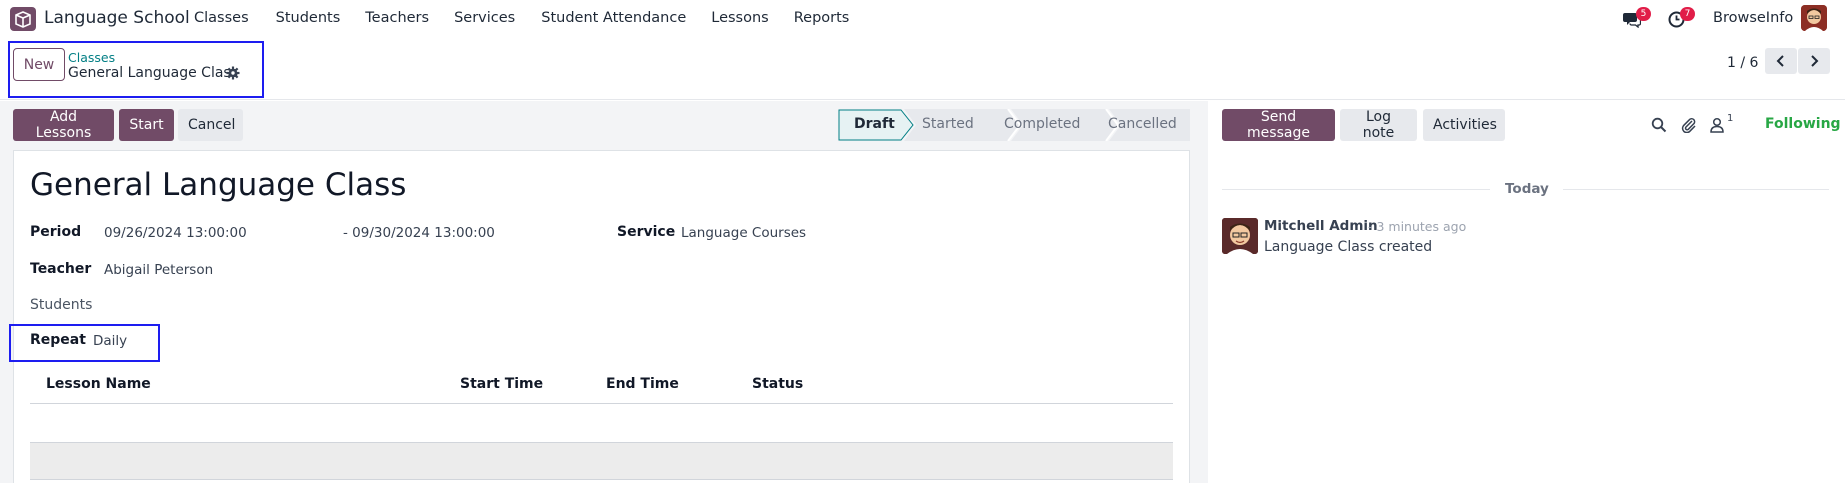 This screenshot has height=483, width=1845. Describe the element at coordinates (601, 461) in the screenshot. I see `table-empty-row` at that location.